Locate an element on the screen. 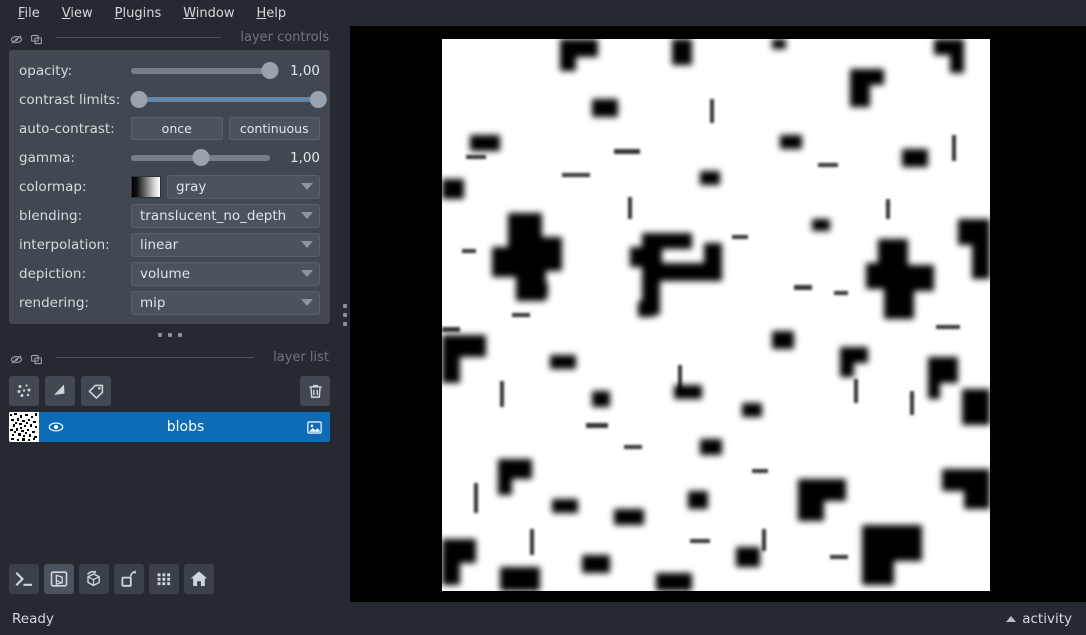 This screenshot has height=635, width=1086. layer-row-blobs: blobs is located at coordinates (169, 427).